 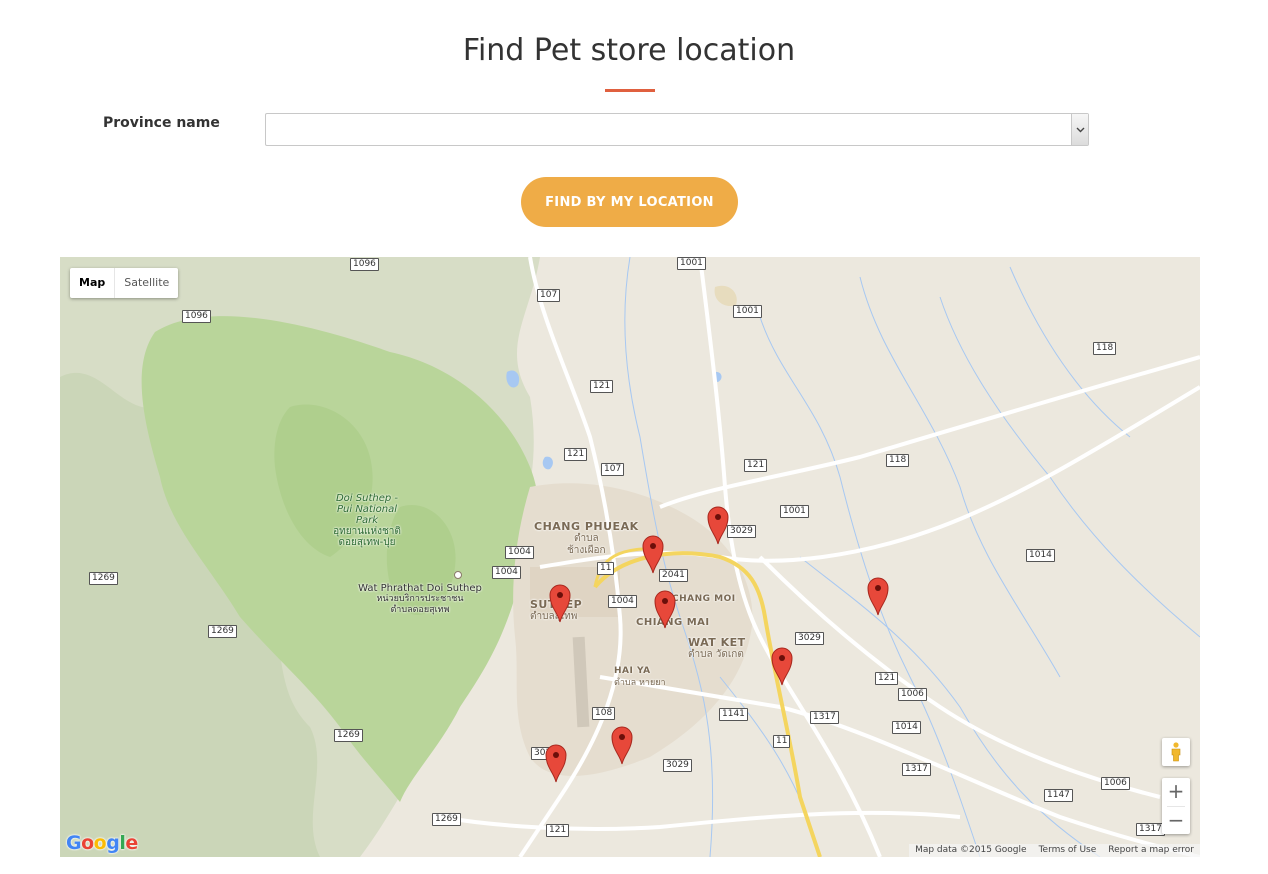 What do you see at coordinates (458, 575) in the screenshot?
I see `temple-dot` at bounding box center [458, 575].